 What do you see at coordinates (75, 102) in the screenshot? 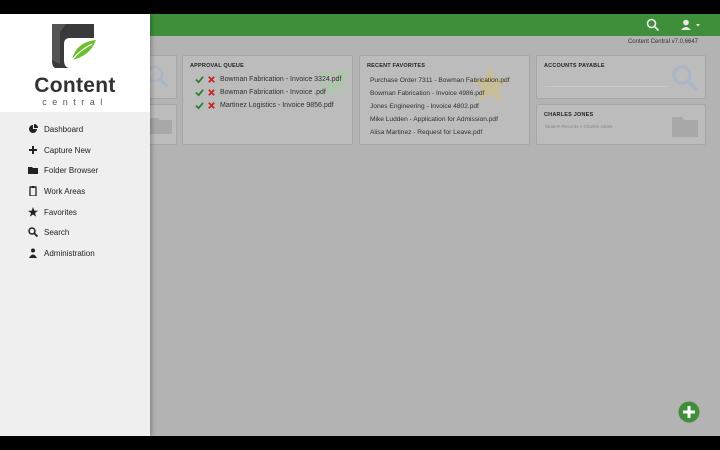
I see `logo-subtitle: central` at bounding box center [75, 102].